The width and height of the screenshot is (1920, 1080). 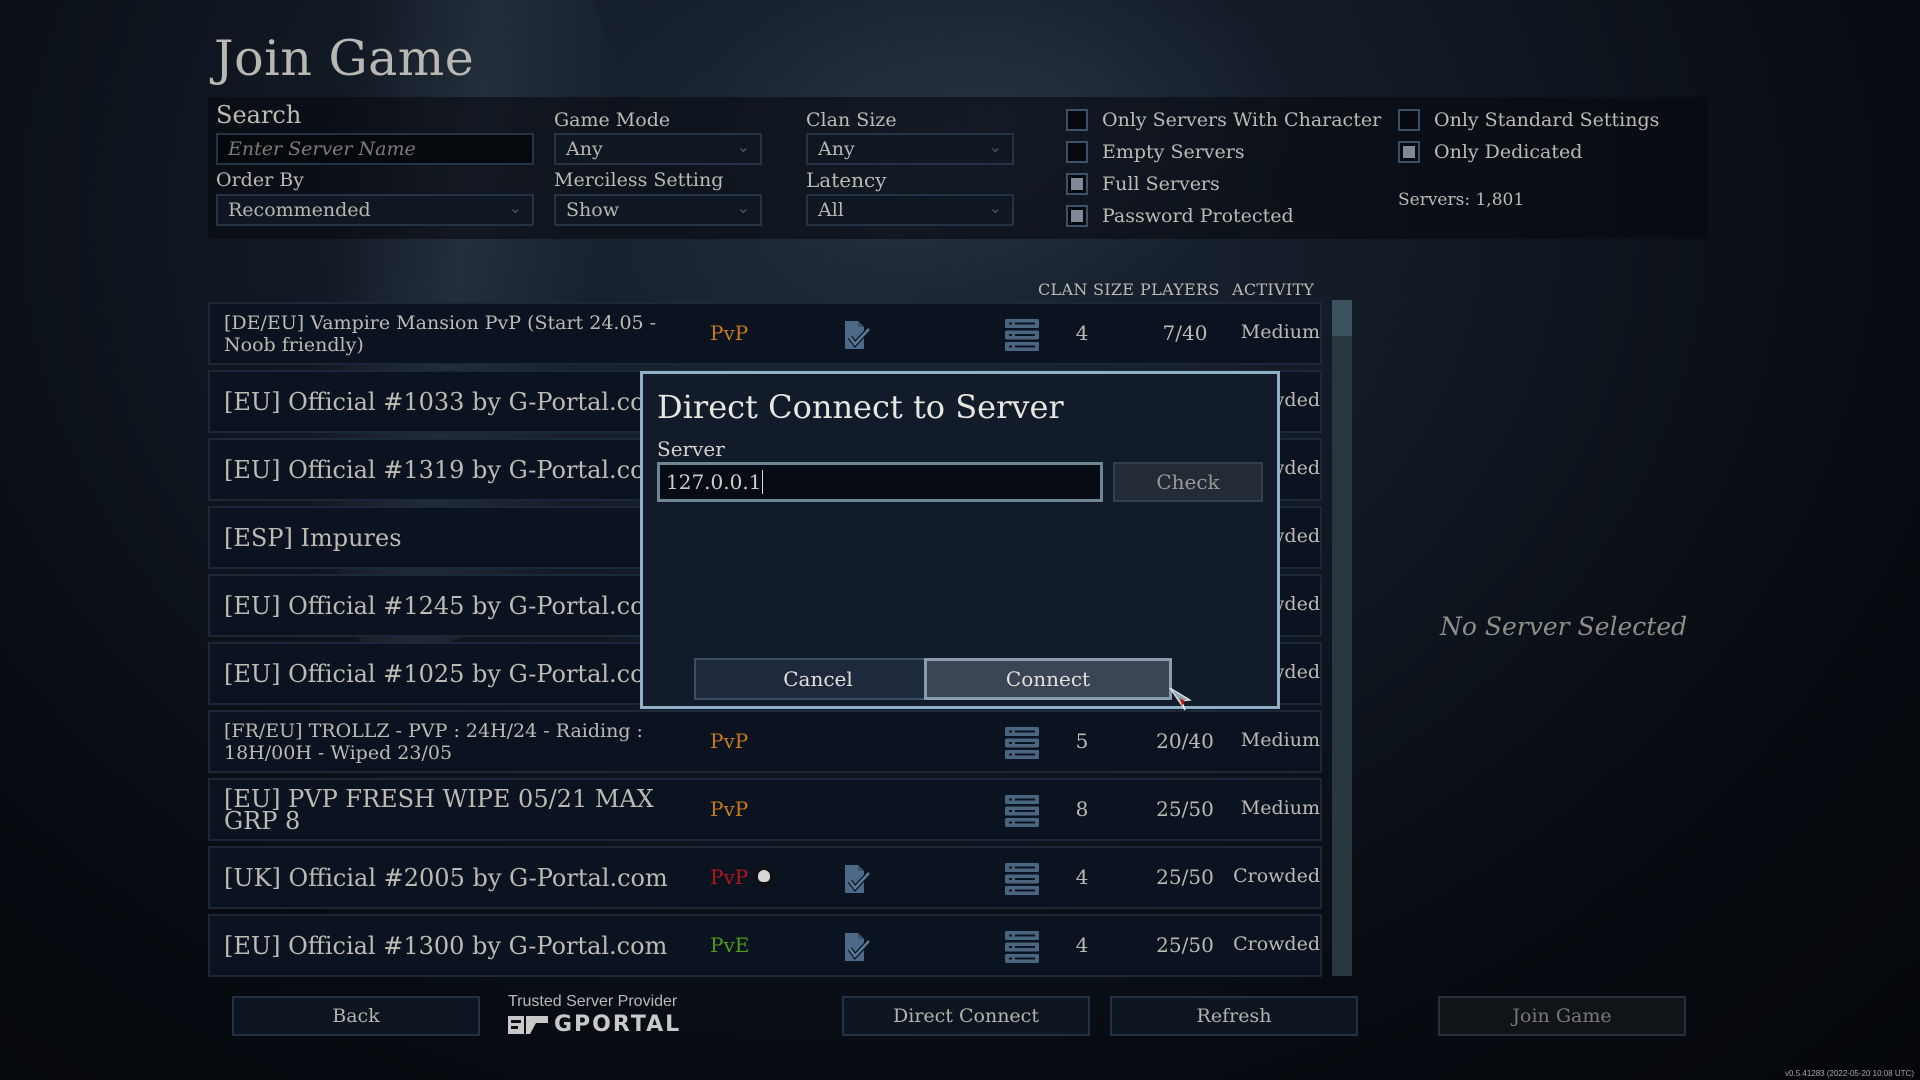 What do you see at coordinates (313, 537) in the screenshot?
I see `server-name: [ESP] Impures` at bounding box center [313, 537].